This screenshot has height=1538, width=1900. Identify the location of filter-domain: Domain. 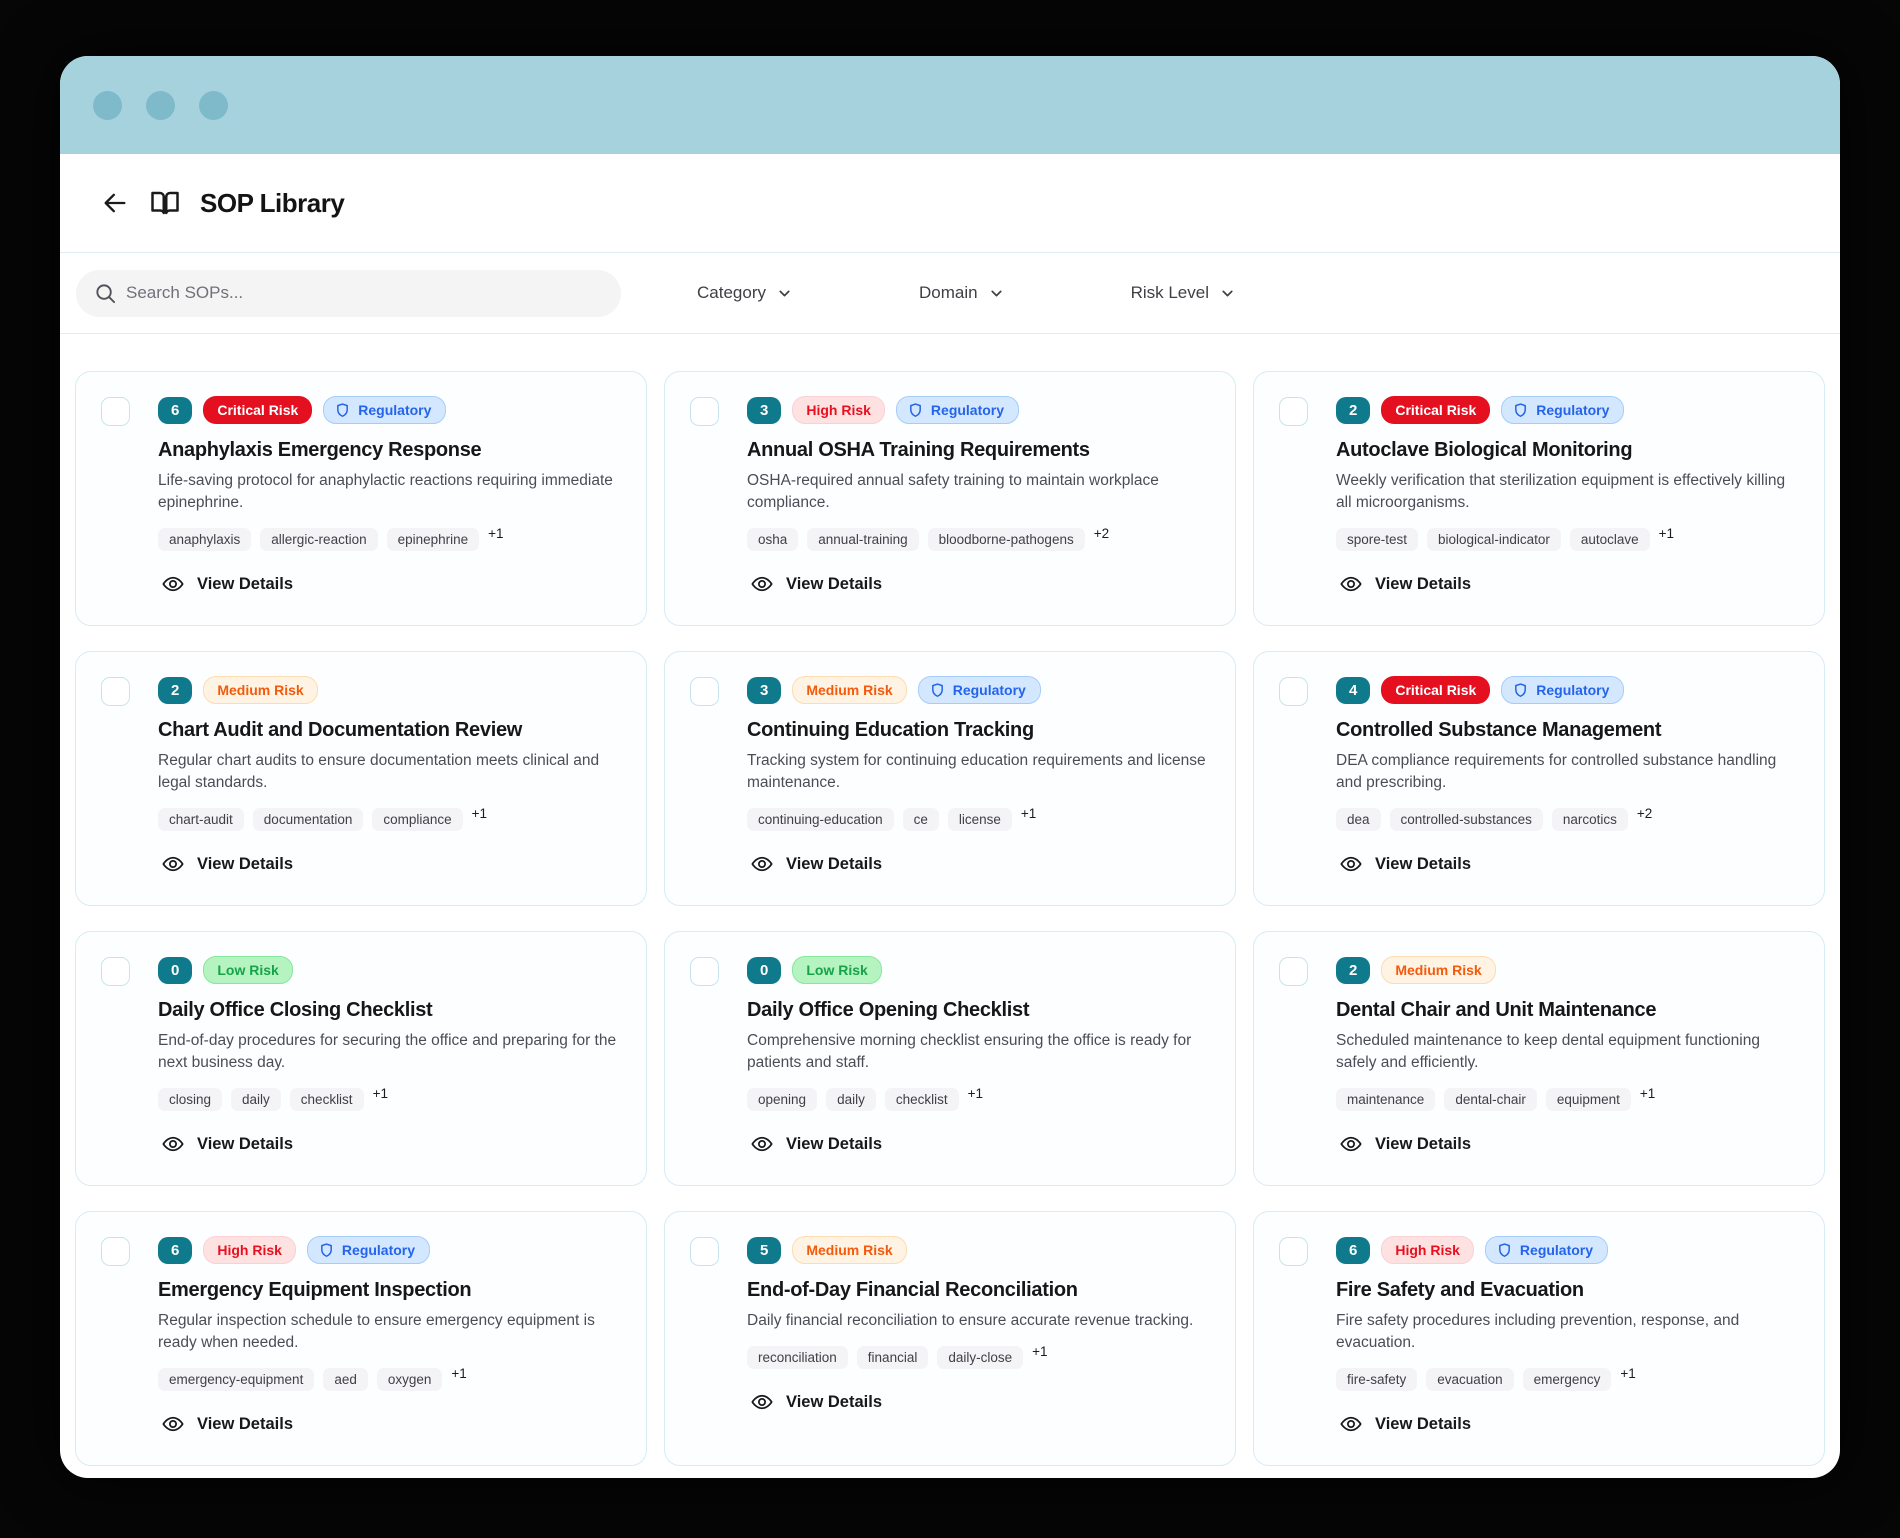
(962, 293).